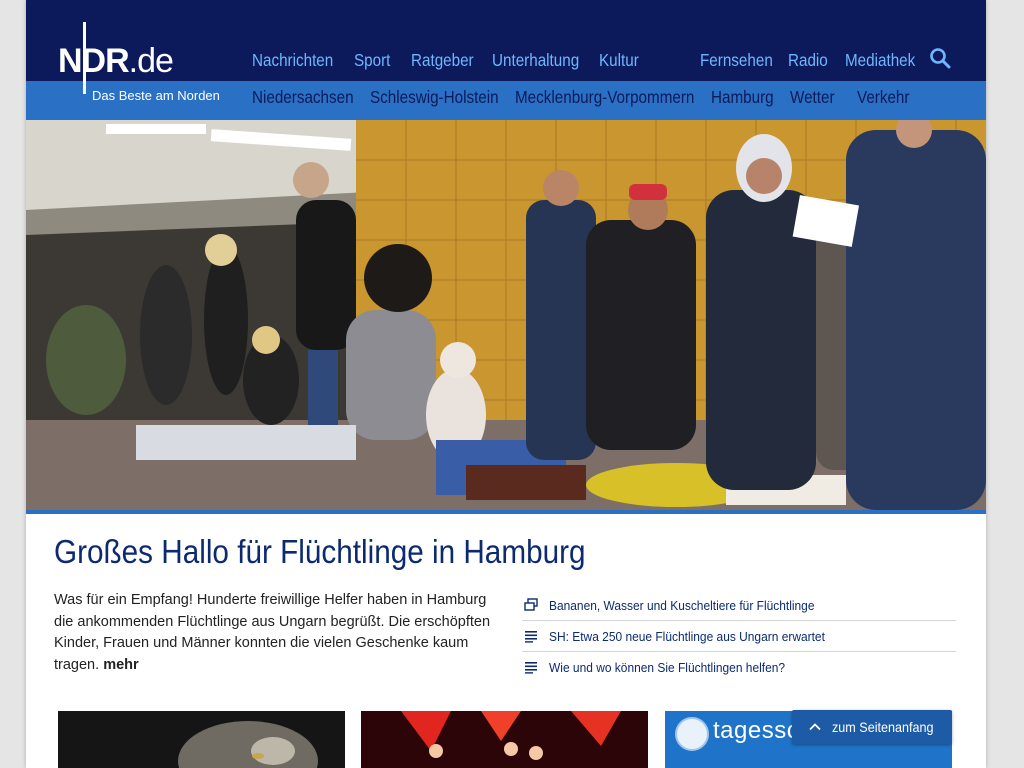 This screenshot has width=1024, height=768. What do you see at coordinates (812, 97) in the screenshot?
I see `nav-item-wetter: Wetter` at bounding box center [812, 97].